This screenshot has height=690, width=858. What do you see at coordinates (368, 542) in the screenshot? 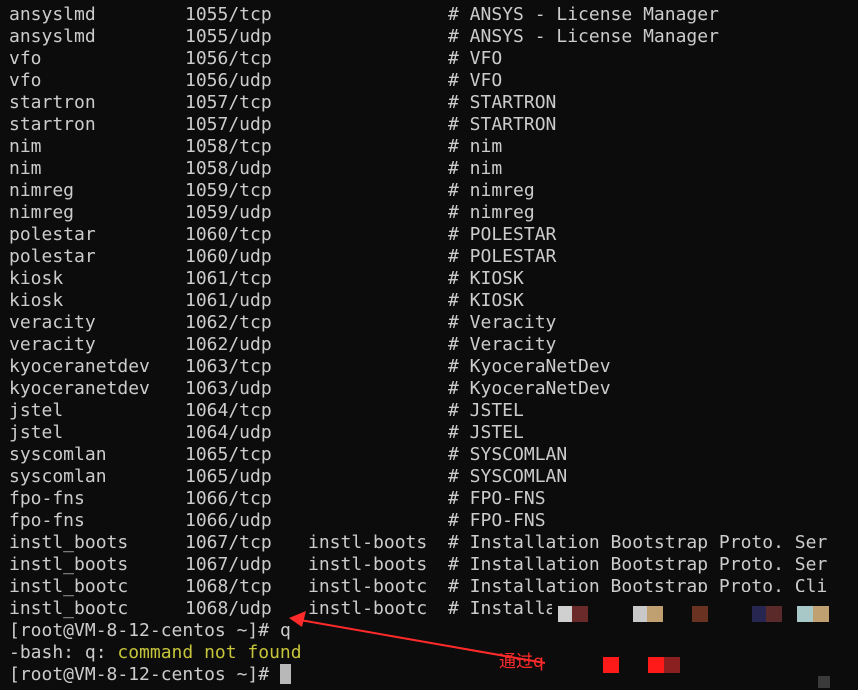
I see `service-alias: instl-boots` at bounding box center [368, 542].